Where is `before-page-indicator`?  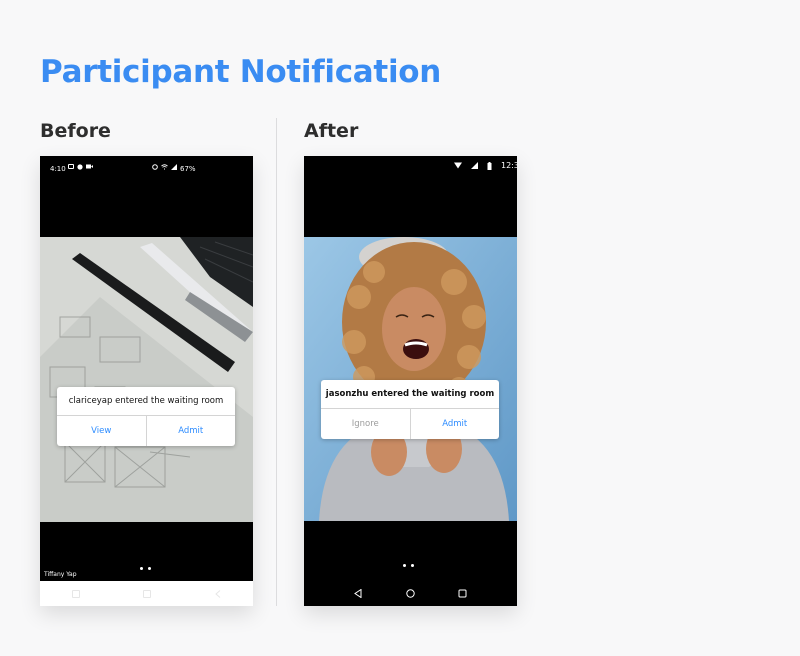
before-page-indicator is located at coordinates (145, 568).